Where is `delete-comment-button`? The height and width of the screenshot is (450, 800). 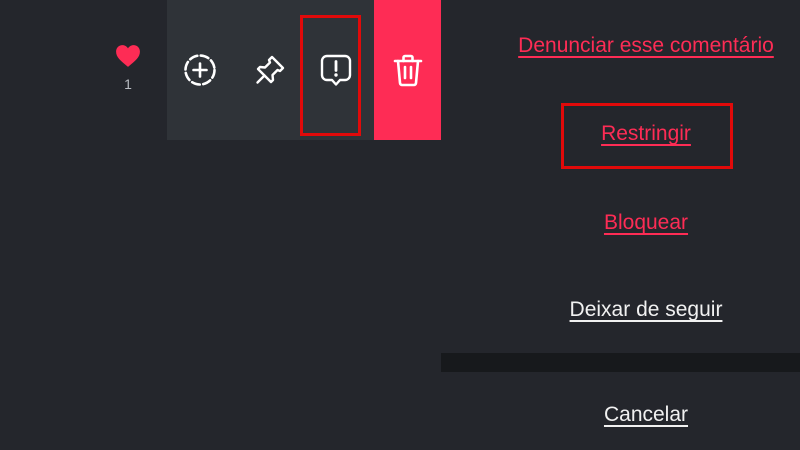
delete-comment-button is located at coordinates (407, 70).